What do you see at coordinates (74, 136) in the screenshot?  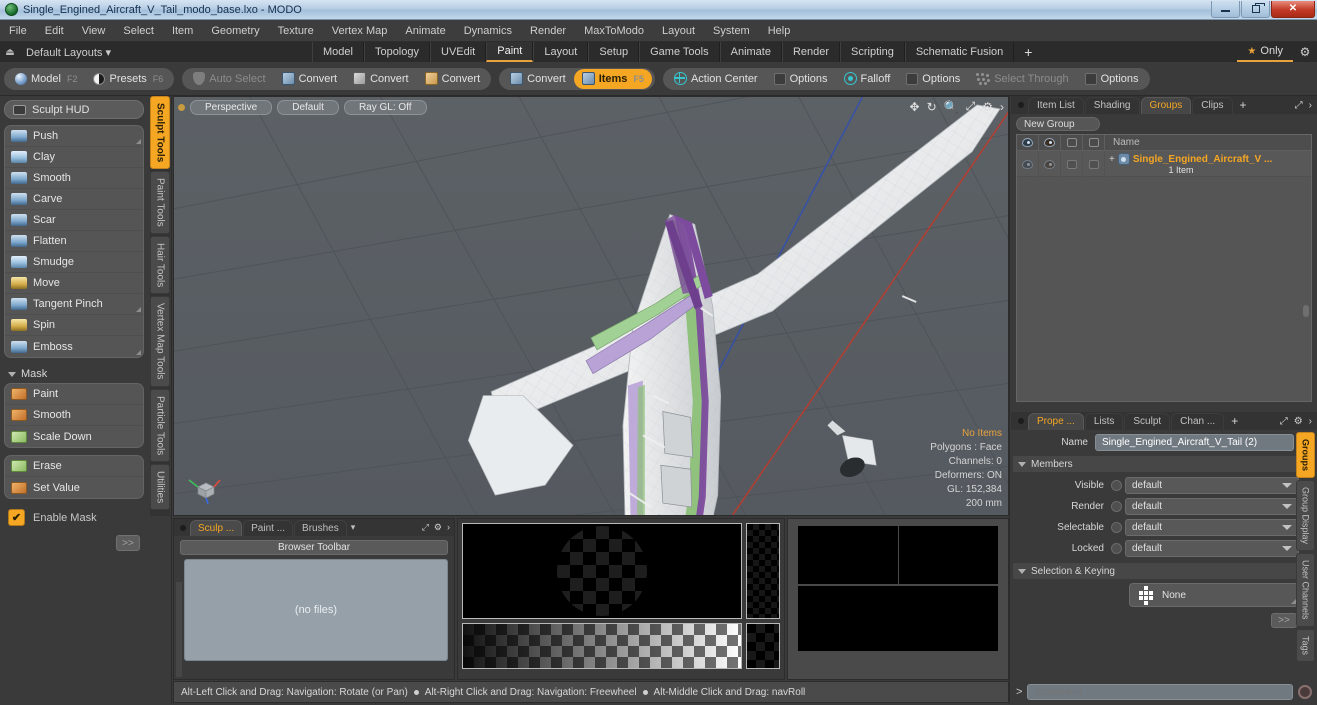 I see `tool-push: Push` at bounding box center [74, 136].